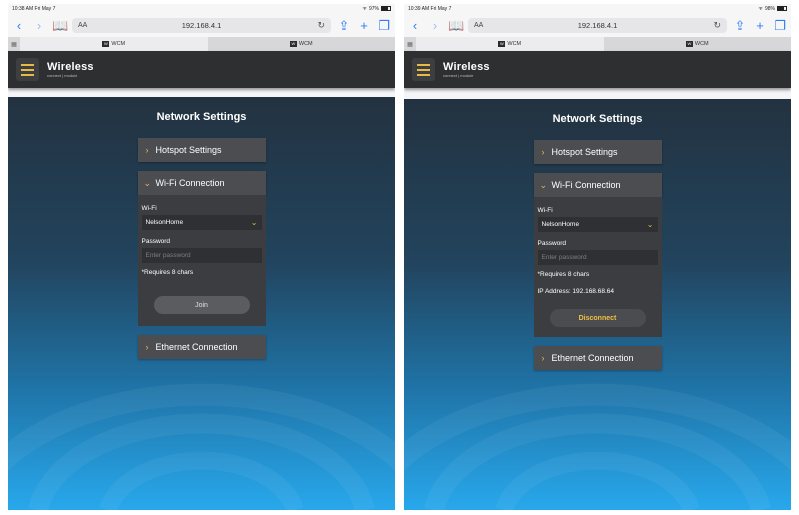 The height and width of the screenshot is (515, 799). What do you see at coordinates (34, 8) in the screenshot?
I see `status-time: 10:38 AM Fri May 7` at bounding box center [34, 8].